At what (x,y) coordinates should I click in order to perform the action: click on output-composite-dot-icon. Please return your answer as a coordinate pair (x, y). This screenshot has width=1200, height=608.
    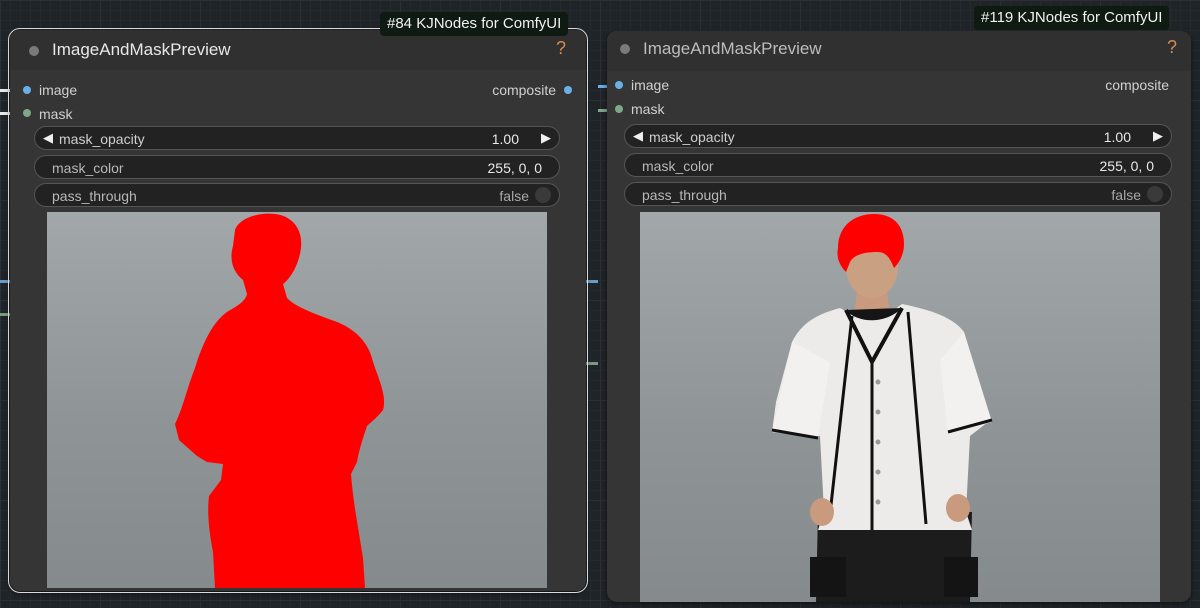
    Looking at the image, I should click on (568, 90).